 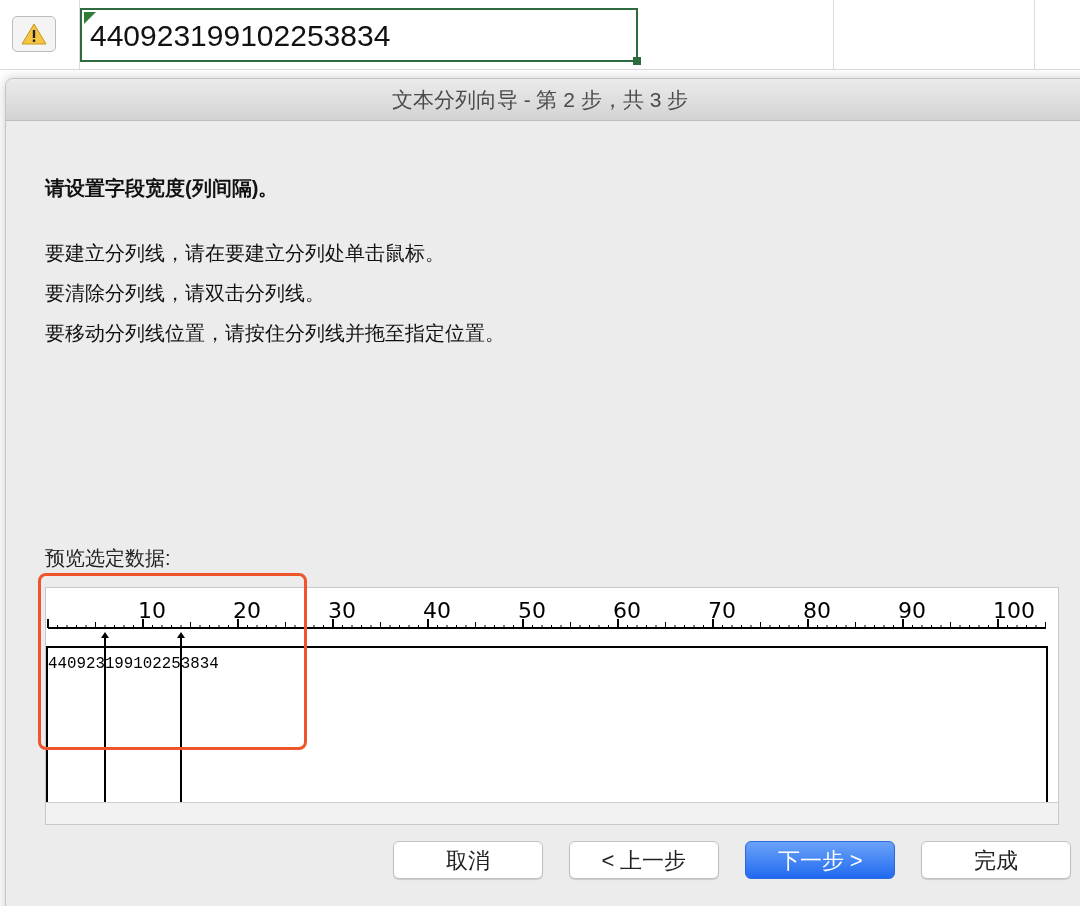 I want to click on preview-label: 预览选定数据:, so click(x=108, y=558).